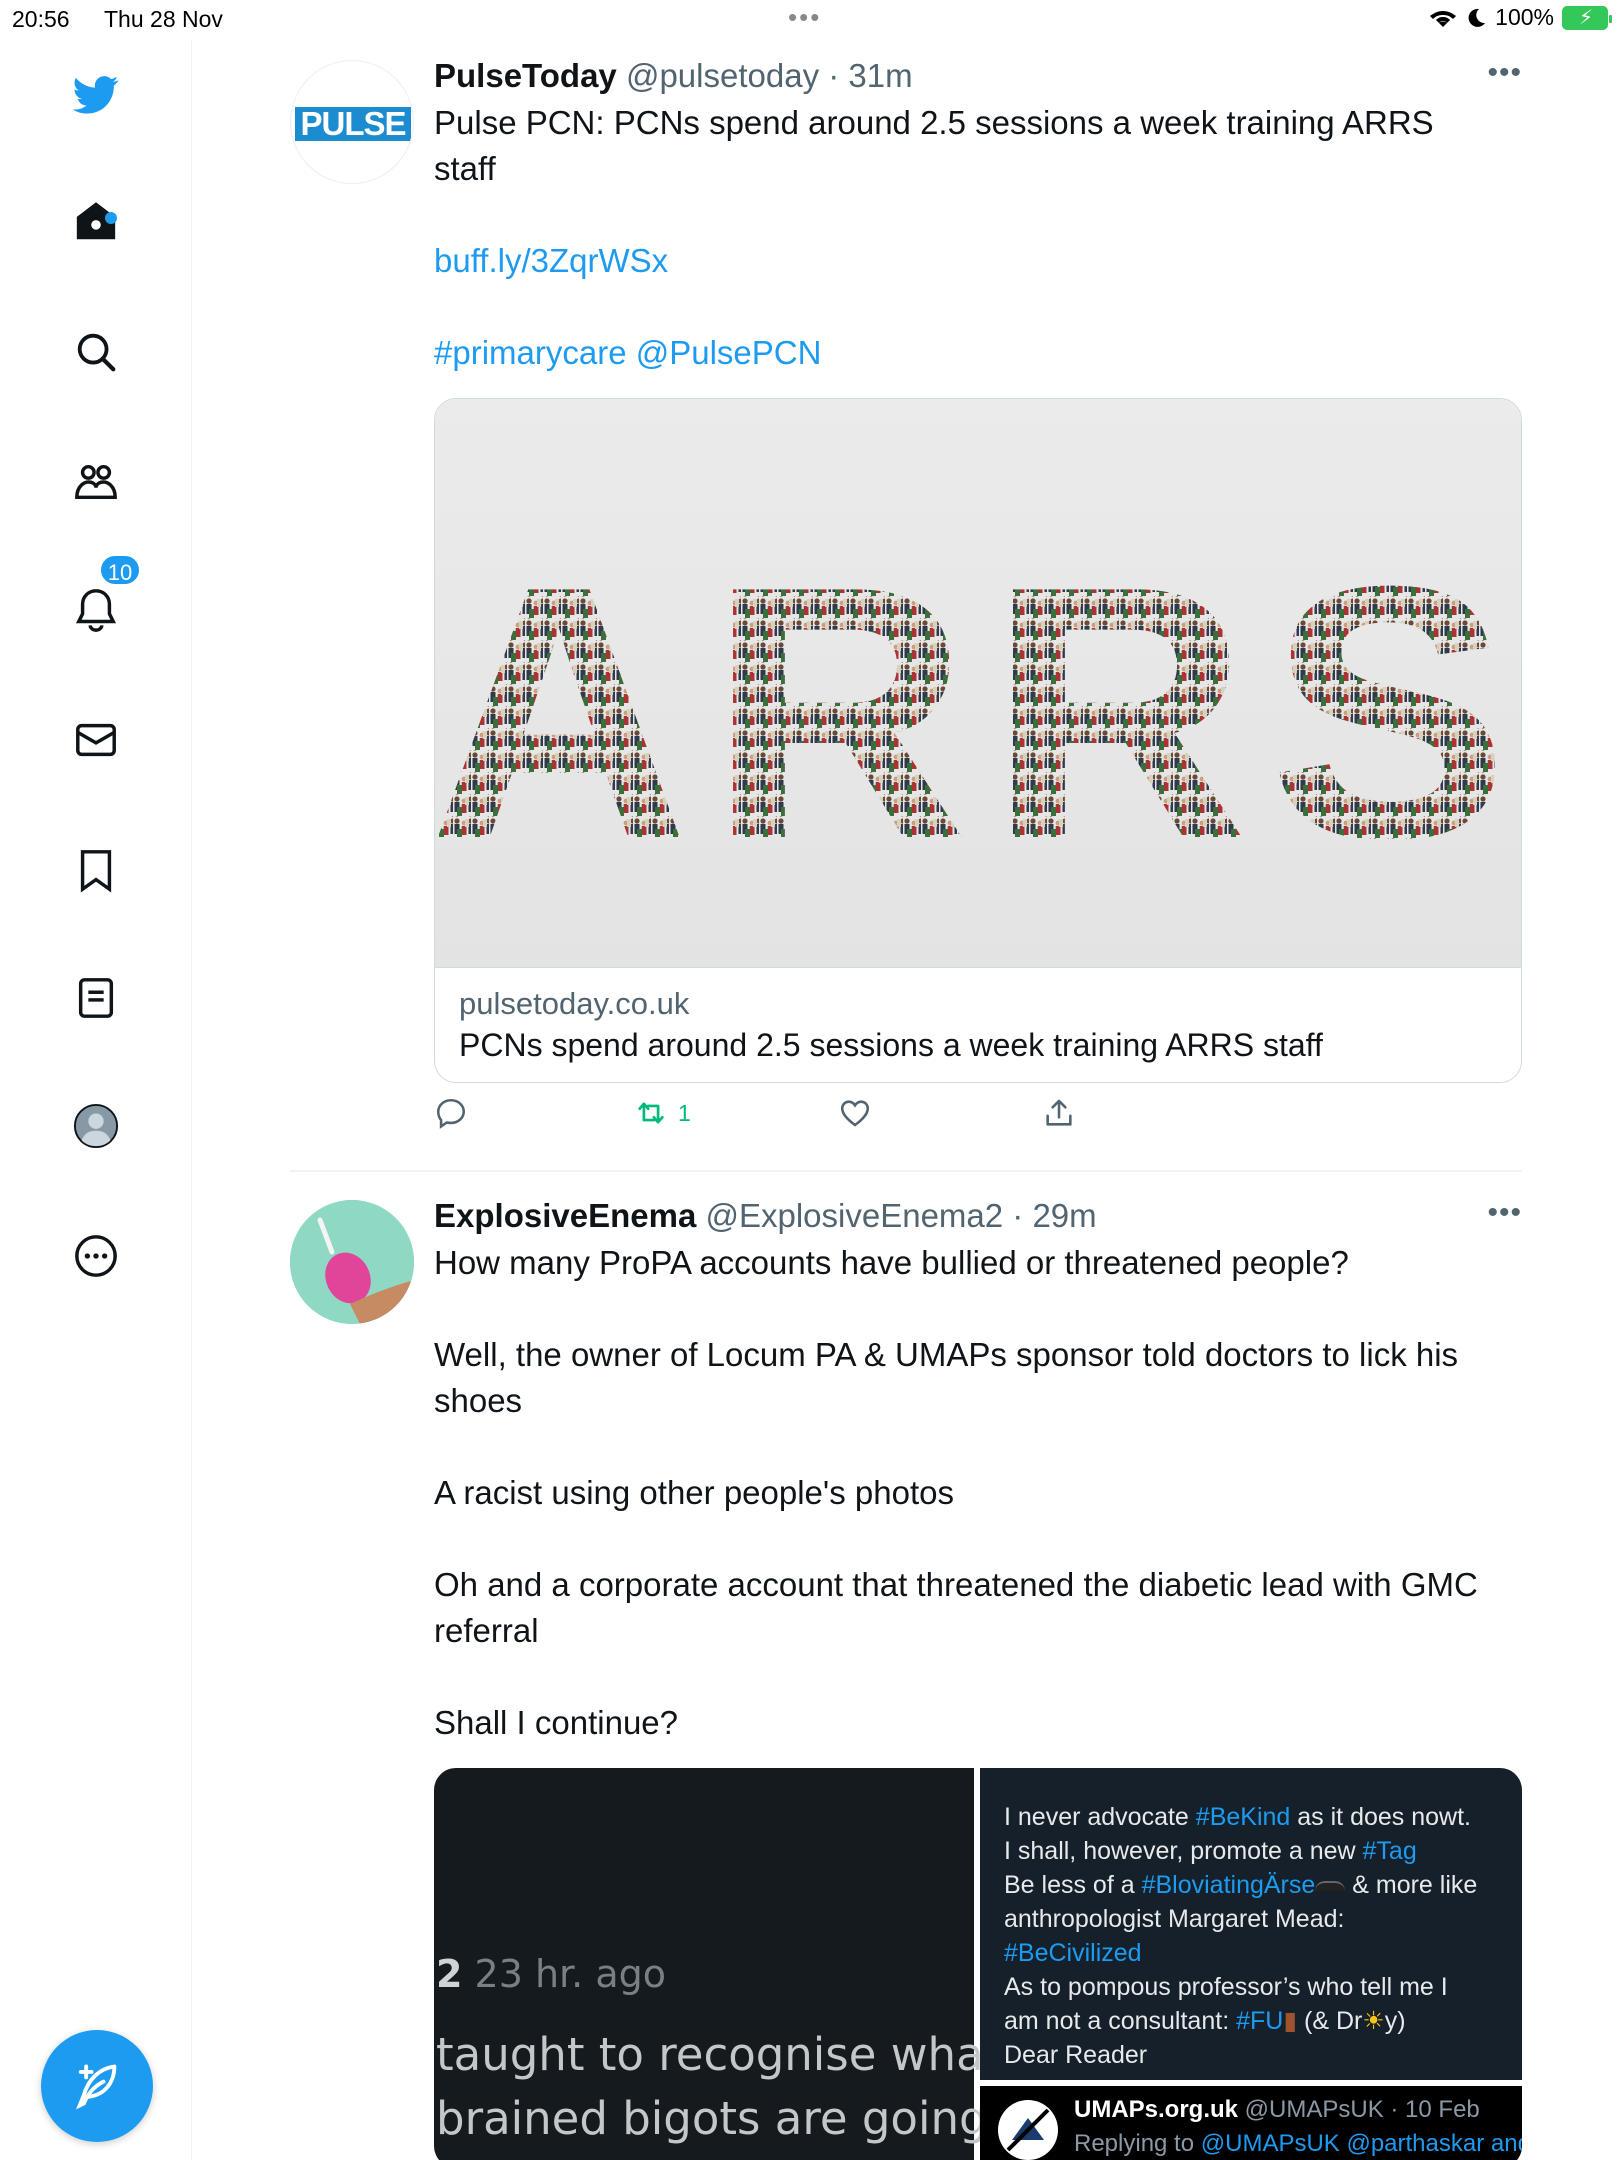 Image resolution: width=1620 pixels, height=2160 pixels. Describe the element at coordinates (111, 218) in the screenshot. I see `home-unread-dot` at that location.